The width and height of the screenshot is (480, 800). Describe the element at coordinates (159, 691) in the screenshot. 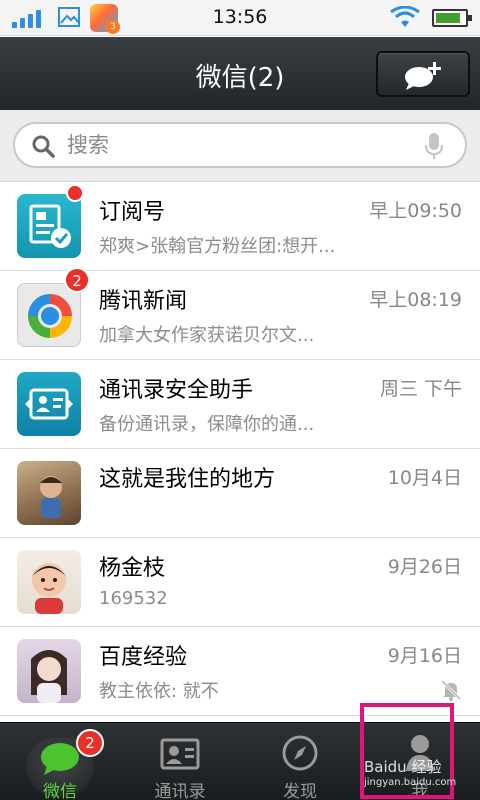

I see `chat-preview: 教主依依: 就不` at that location.